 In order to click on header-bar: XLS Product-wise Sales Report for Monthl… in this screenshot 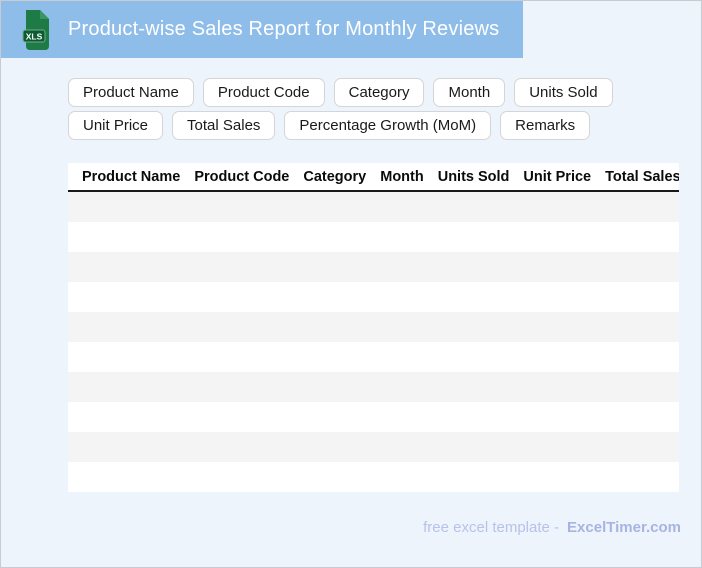, I will do `click(262, 29)`.